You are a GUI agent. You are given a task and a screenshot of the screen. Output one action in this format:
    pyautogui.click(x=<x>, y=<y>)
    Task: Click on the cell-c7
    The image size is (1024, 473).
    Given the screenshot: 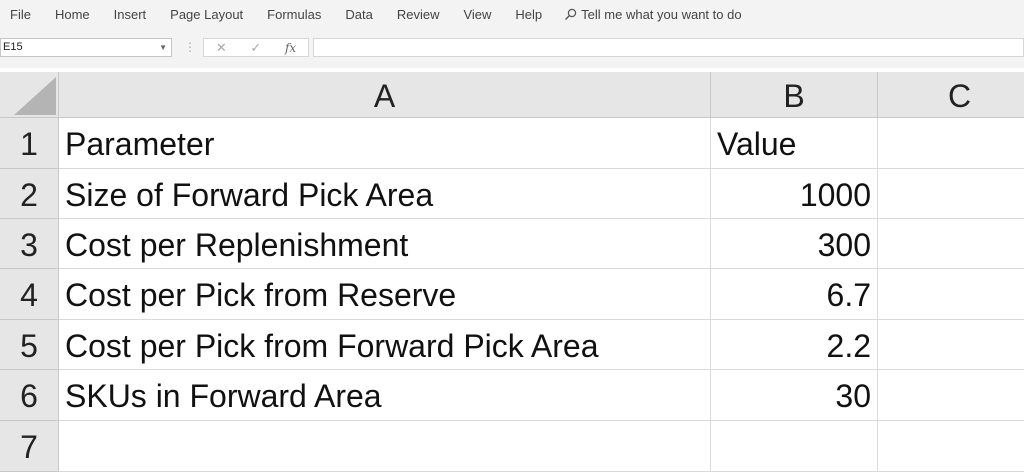 What is the action you would take?
    pyautogui.click(x=951, y=446)
    